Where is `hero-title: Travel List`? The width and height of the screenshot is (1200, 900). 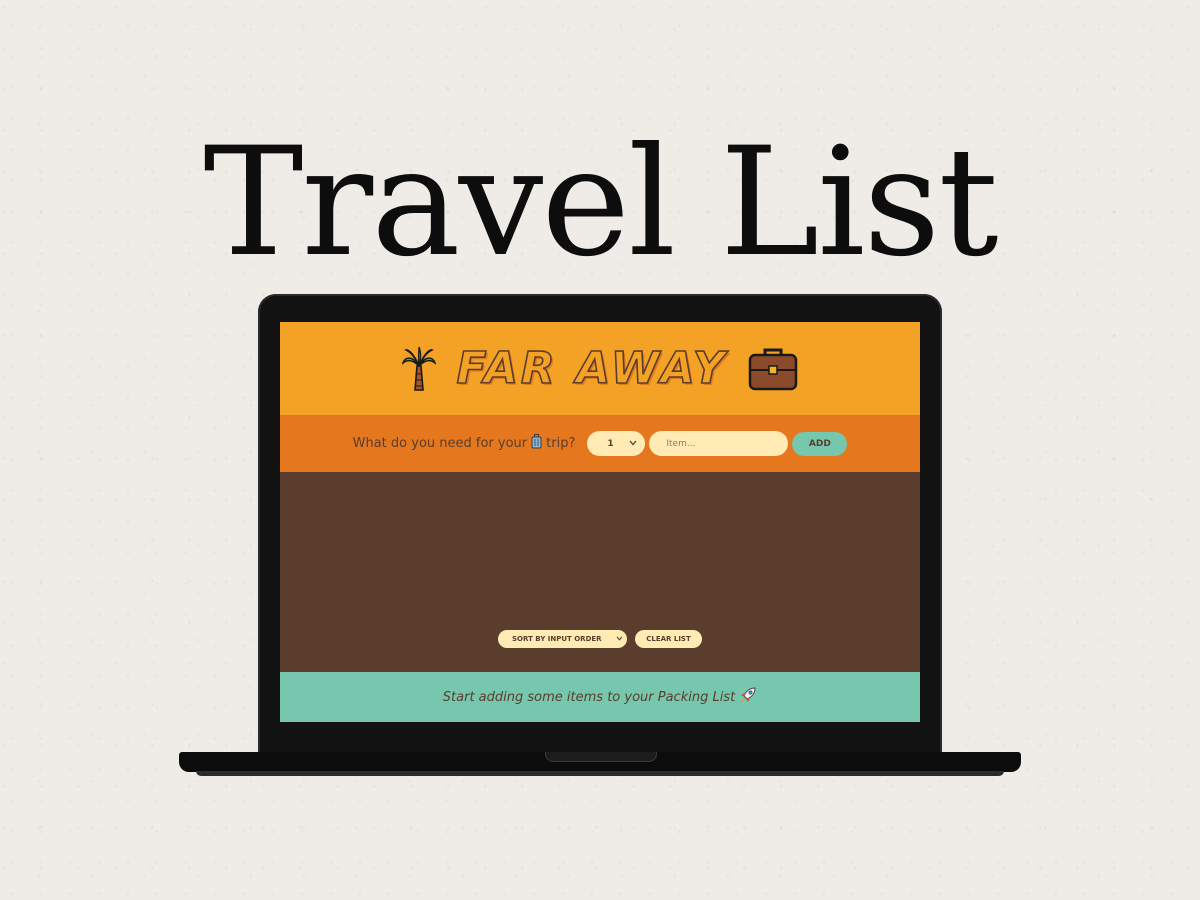 hero-title: Travel List is located at coordinates (600, 203).